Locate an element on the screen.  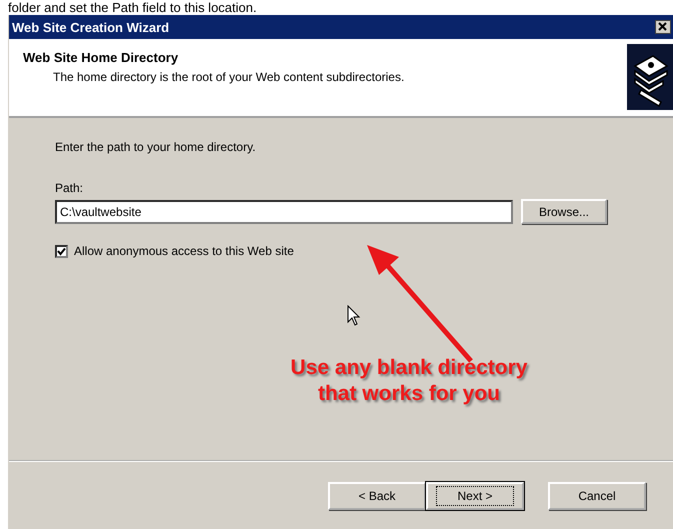
instruction-text: Enter the path to your home directory. is located at coordinates (156, 147).